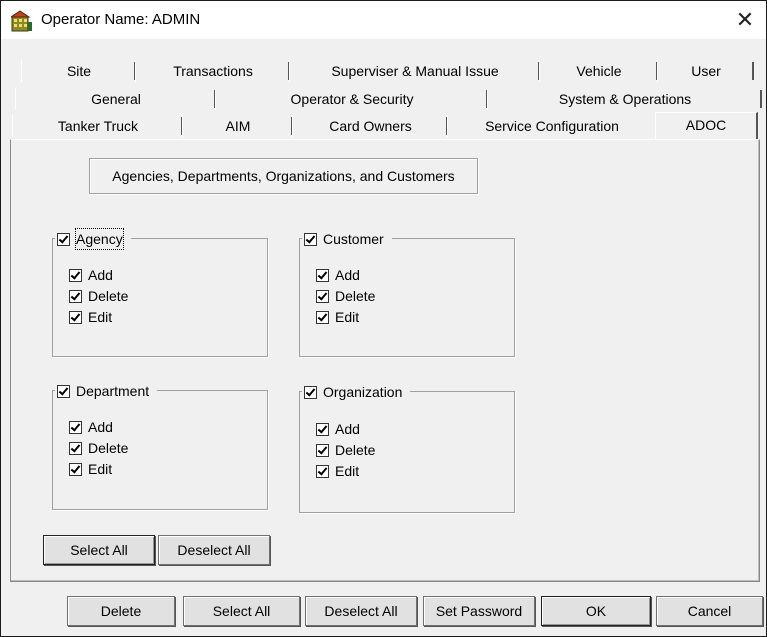  Describe the element at coordinates (705, 71) in the screenshot. I see `tab-user: User` at that location.